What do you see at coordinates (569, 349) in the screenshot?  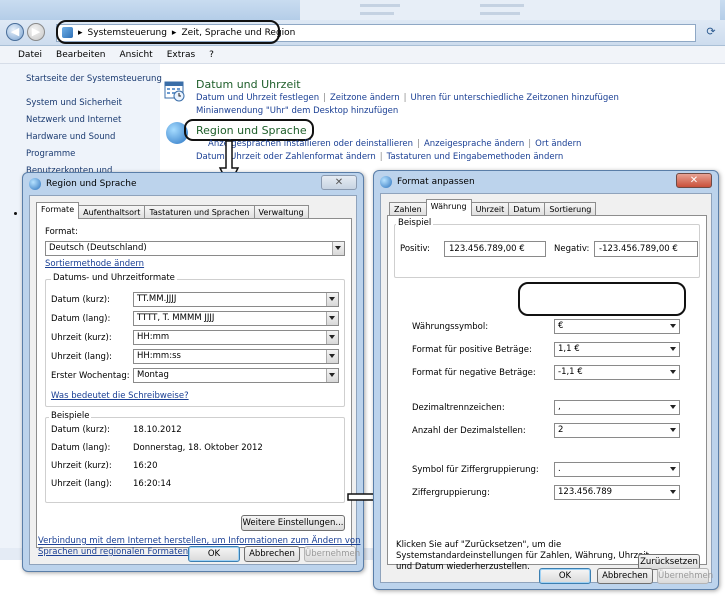 I see `positive-format-value: 1,1 €` at bounding box center [569, 349].